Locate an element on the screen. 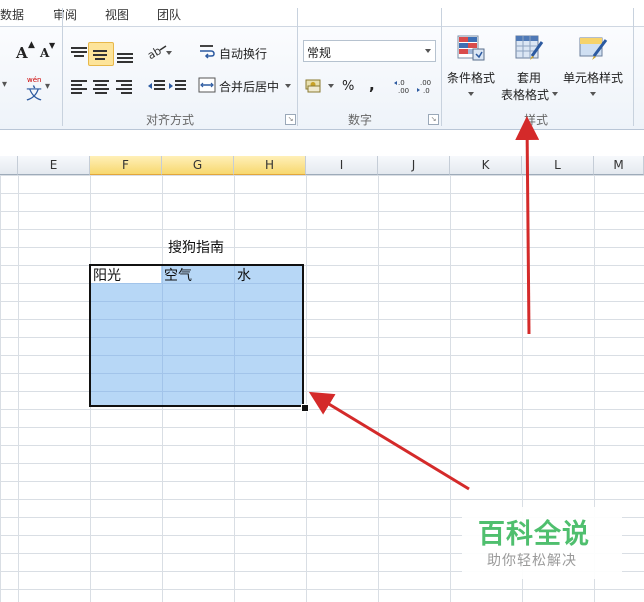 The width and height of the screenshot is (644, 602). arrow-to-selection is located at coordinates (389, 441).